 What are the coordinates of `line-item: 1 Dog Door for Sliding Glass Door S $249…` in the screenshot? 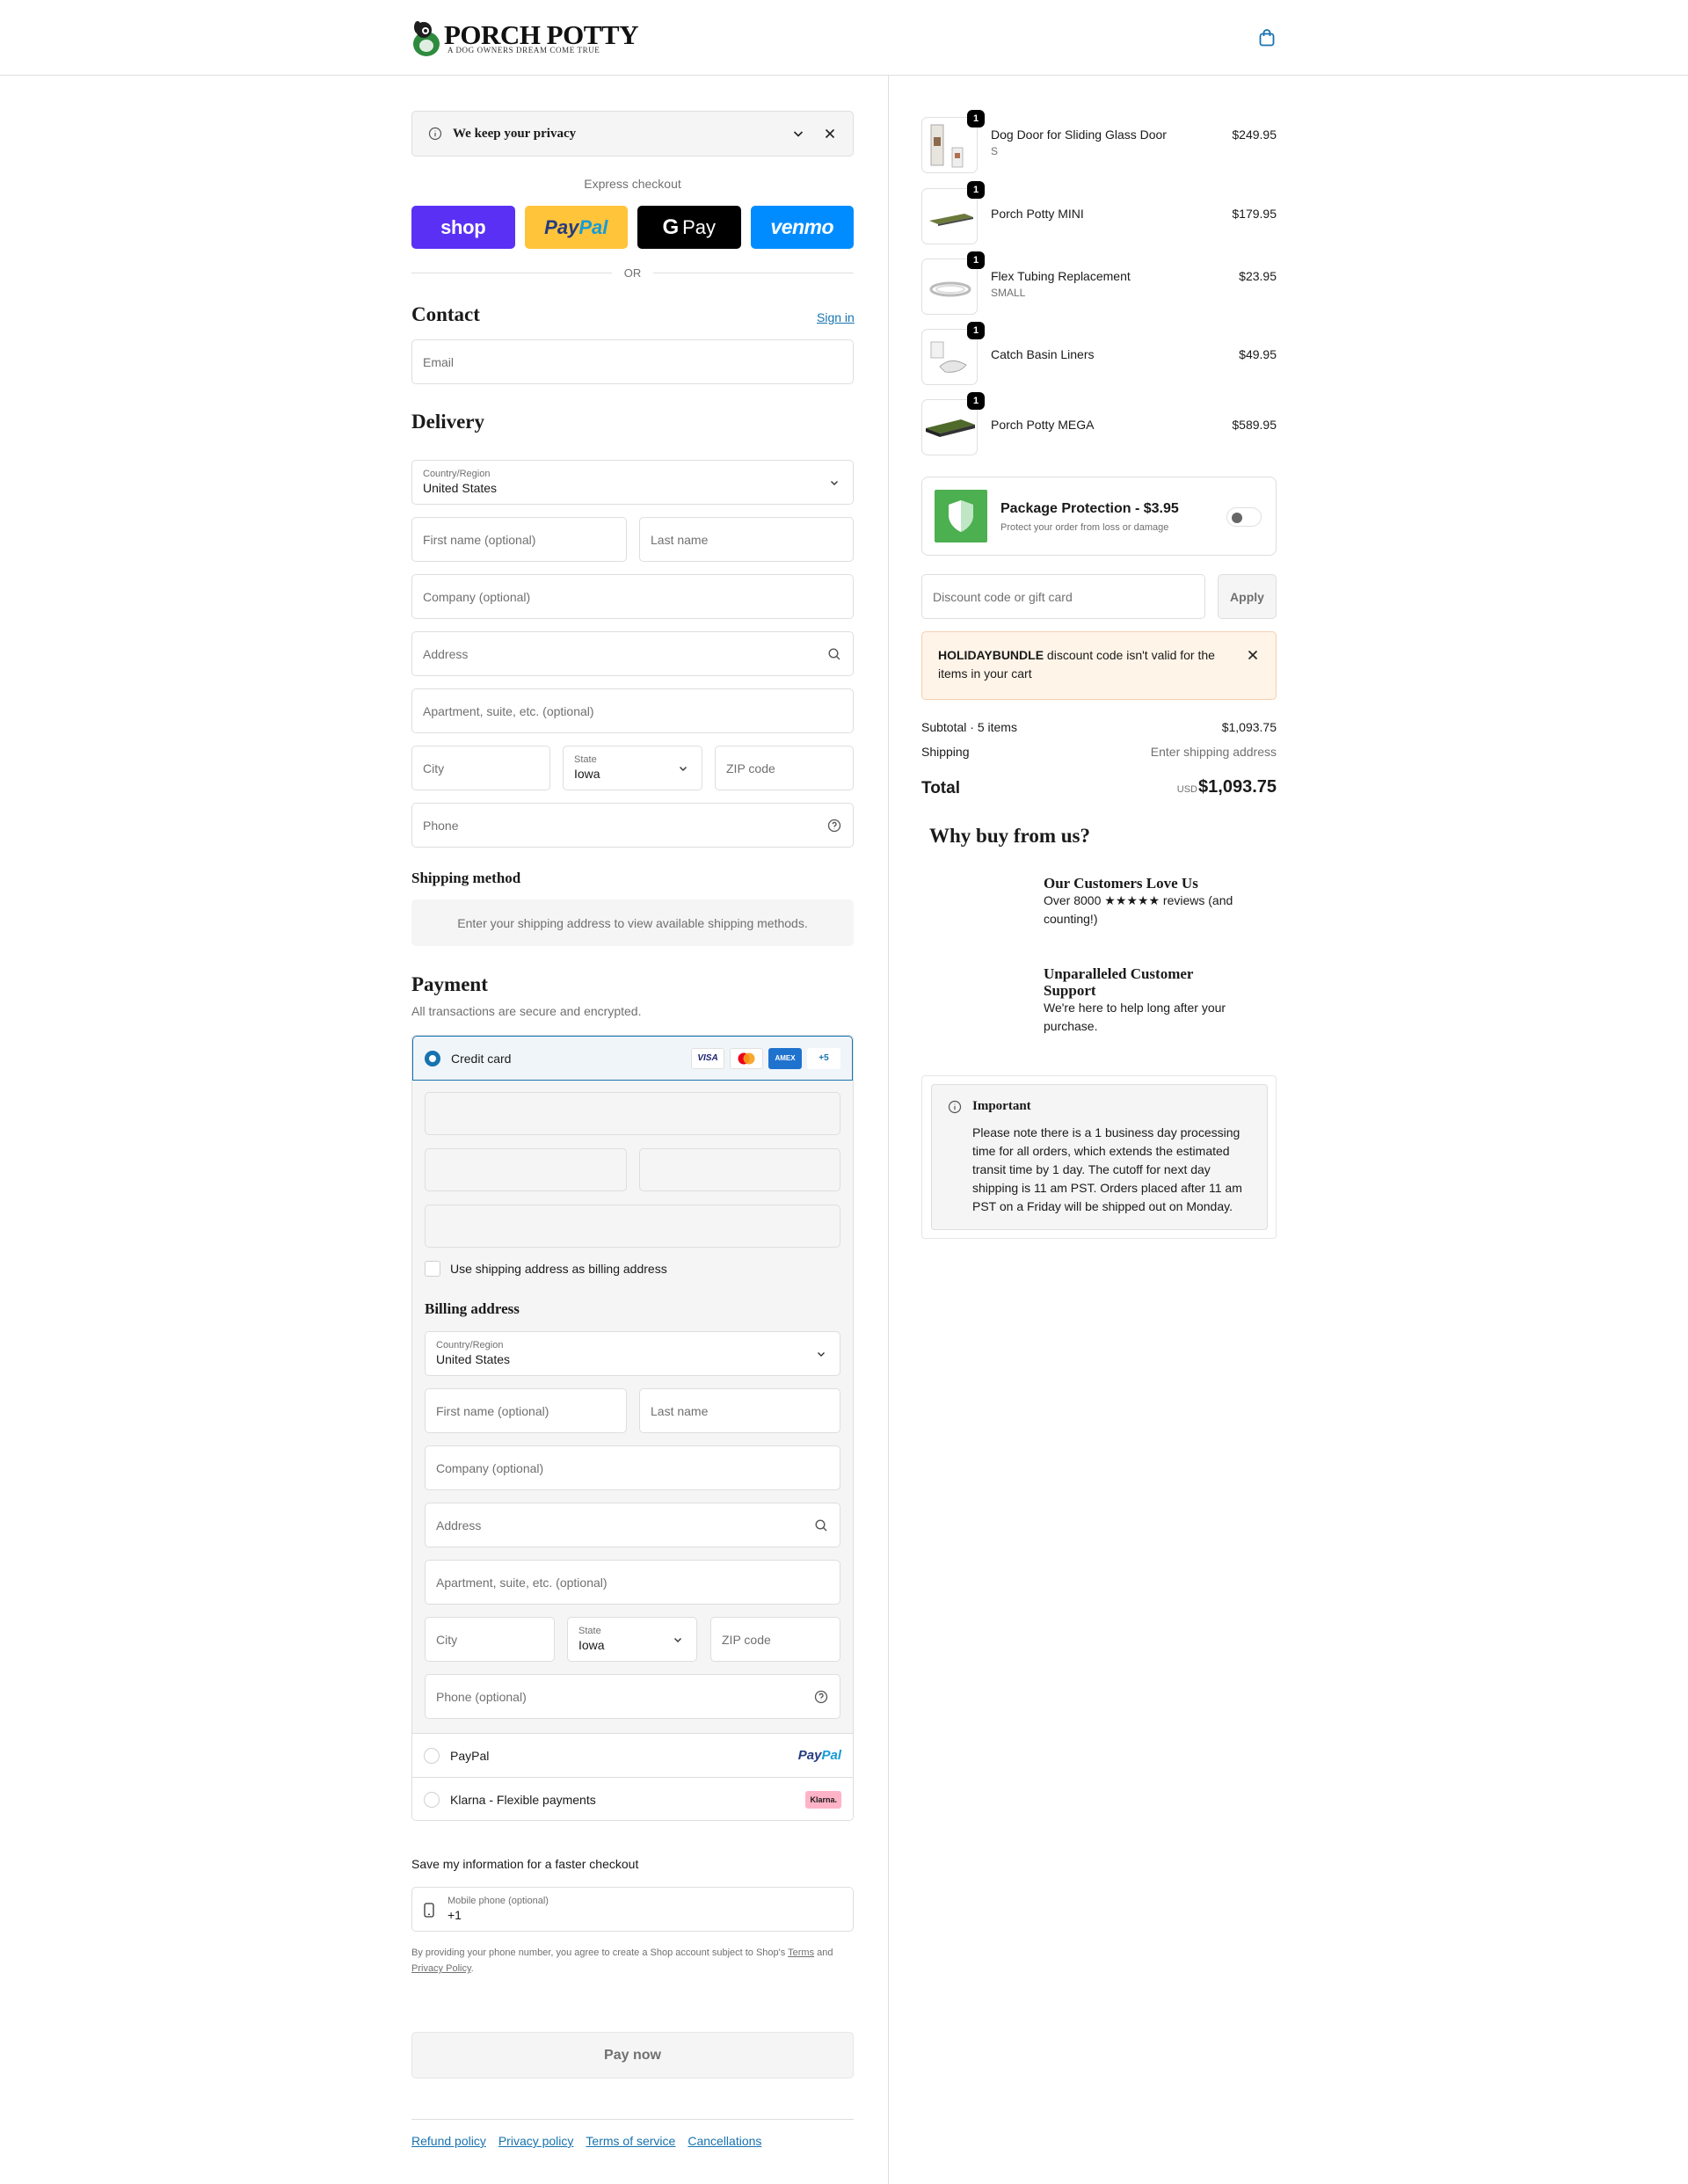 It's located at (1099, 142).